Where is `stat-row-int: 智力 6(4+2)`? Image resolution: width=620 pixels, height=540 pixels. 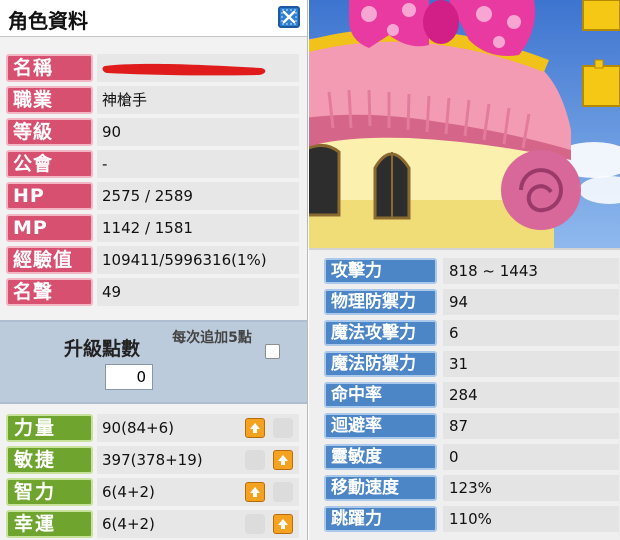
stat-row-int: 智力 6(4+2) is located at coordinates (152, 492).